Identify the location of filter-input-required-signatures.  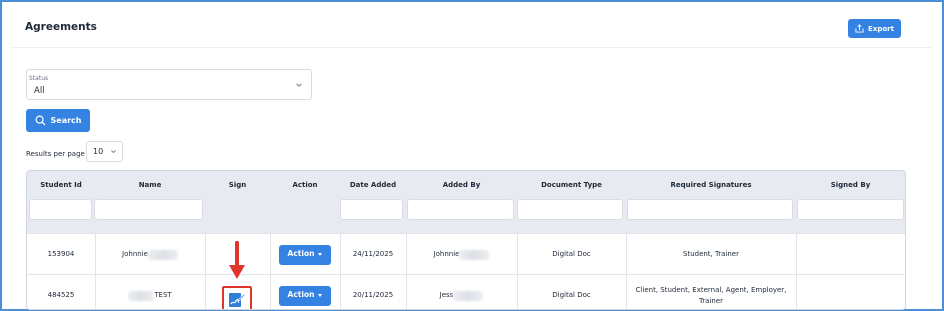
(710, 209).